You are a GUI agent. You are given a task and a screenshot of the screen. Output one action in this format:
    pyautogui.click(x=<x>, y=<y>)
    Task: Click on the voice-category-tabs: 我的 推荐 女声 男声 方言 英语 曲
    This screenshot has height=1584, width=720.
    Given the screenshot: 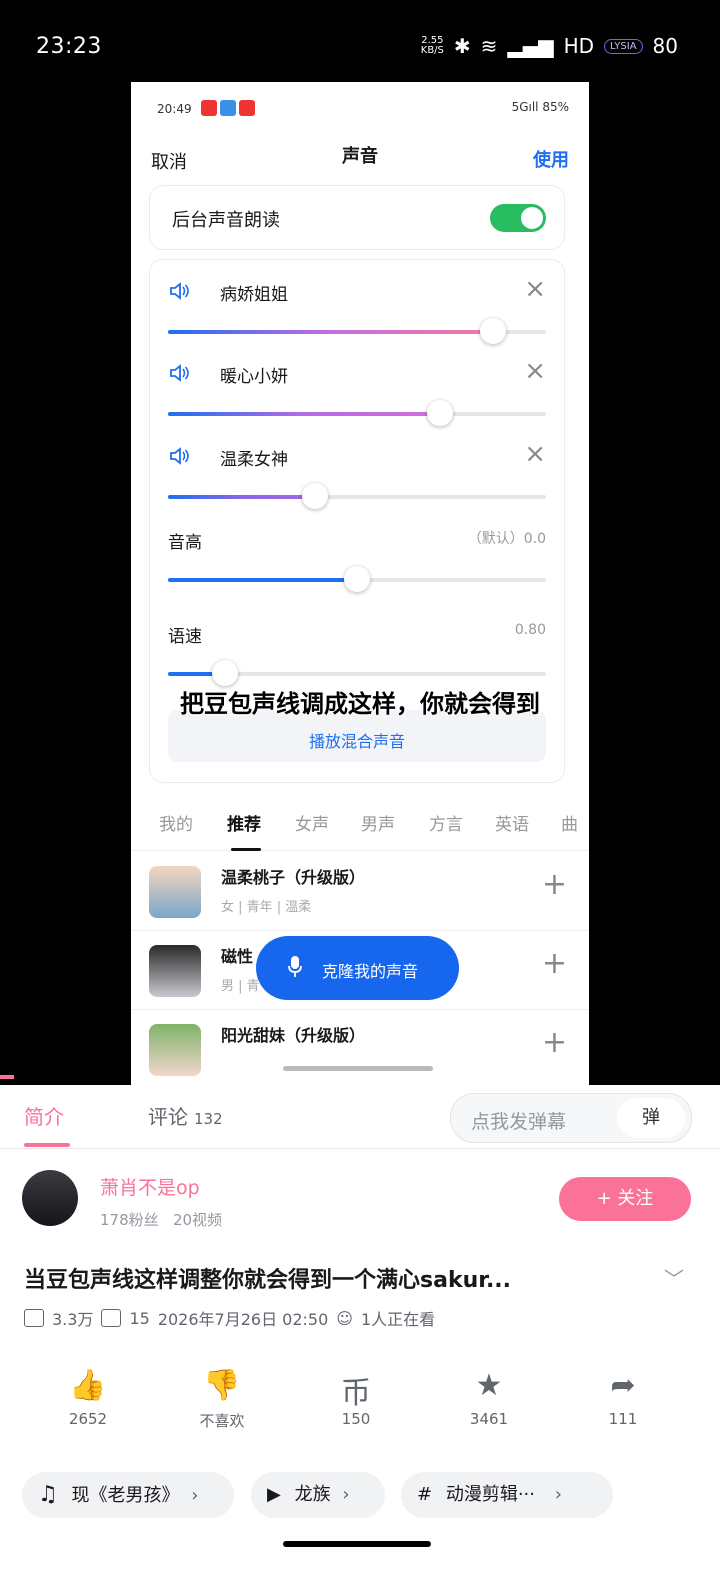 What is the action you would take?
    pyautogui.click(x=360, y=827)
    